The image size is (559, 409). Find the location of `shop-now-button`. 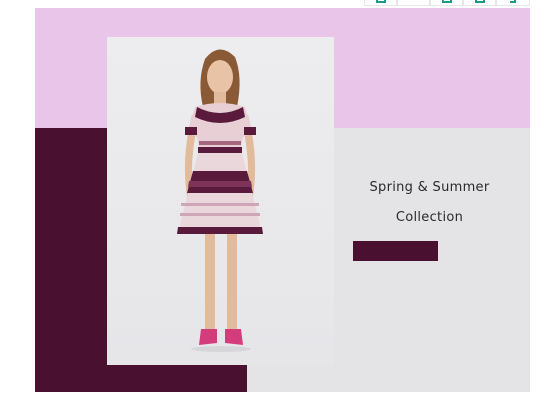

shop-now-button is located at coordinates (395, 251).